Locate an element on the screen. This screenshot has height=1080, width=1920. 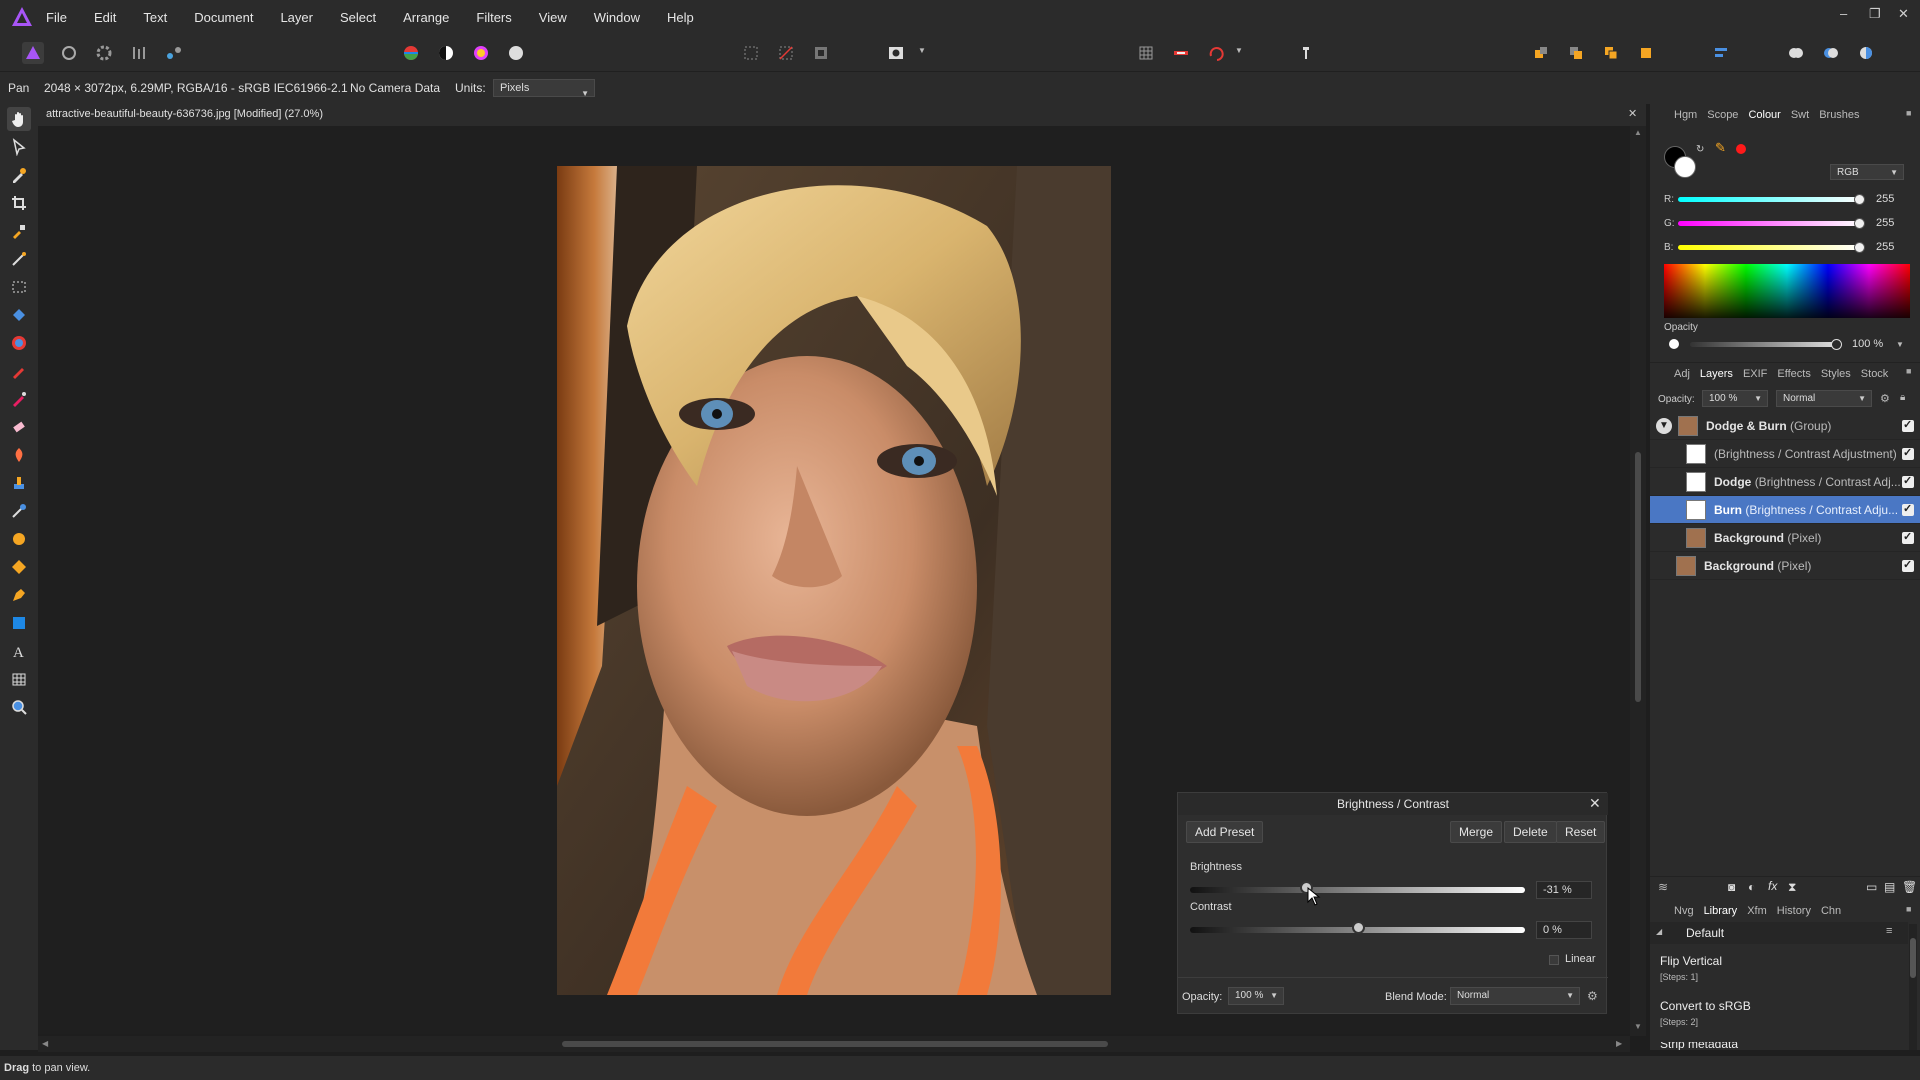
zoom-tool-icon is located at coordinates (19, 707).